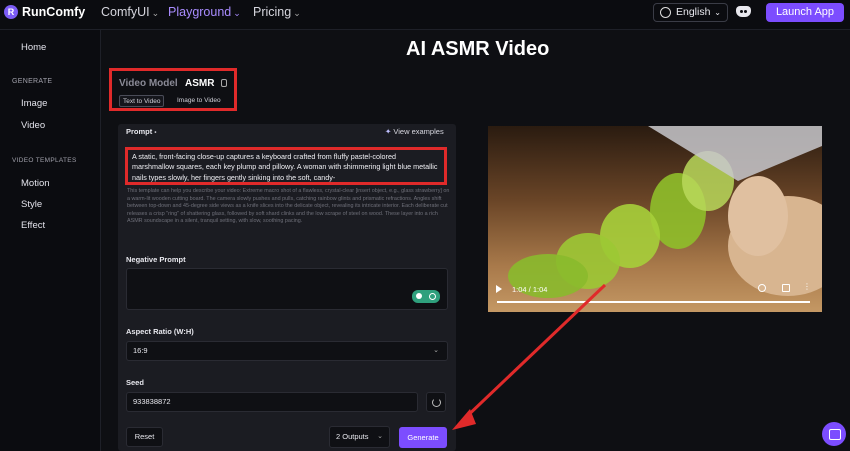  Describe the element at coordinates (807, 287) in the screenshot. I see `more-options-icon: ⋮` at that location.